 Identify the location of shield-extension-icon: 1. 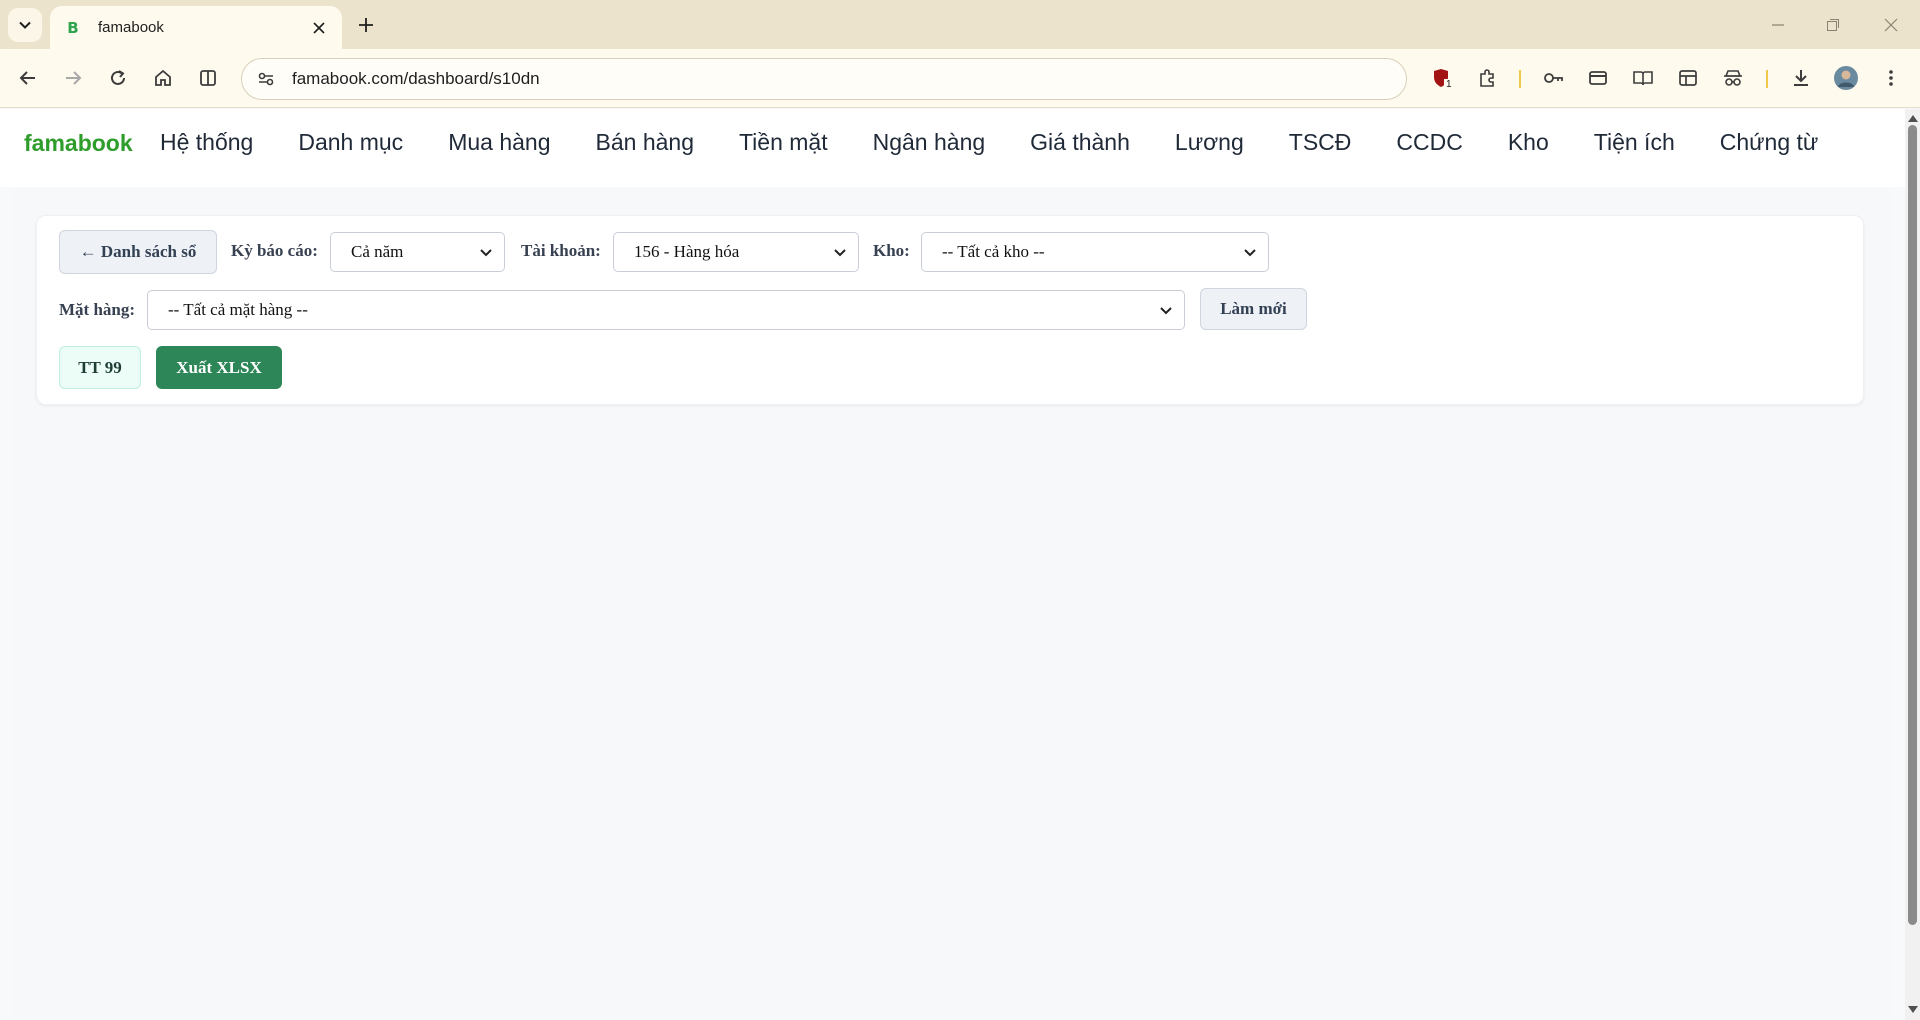
(1441, 78).